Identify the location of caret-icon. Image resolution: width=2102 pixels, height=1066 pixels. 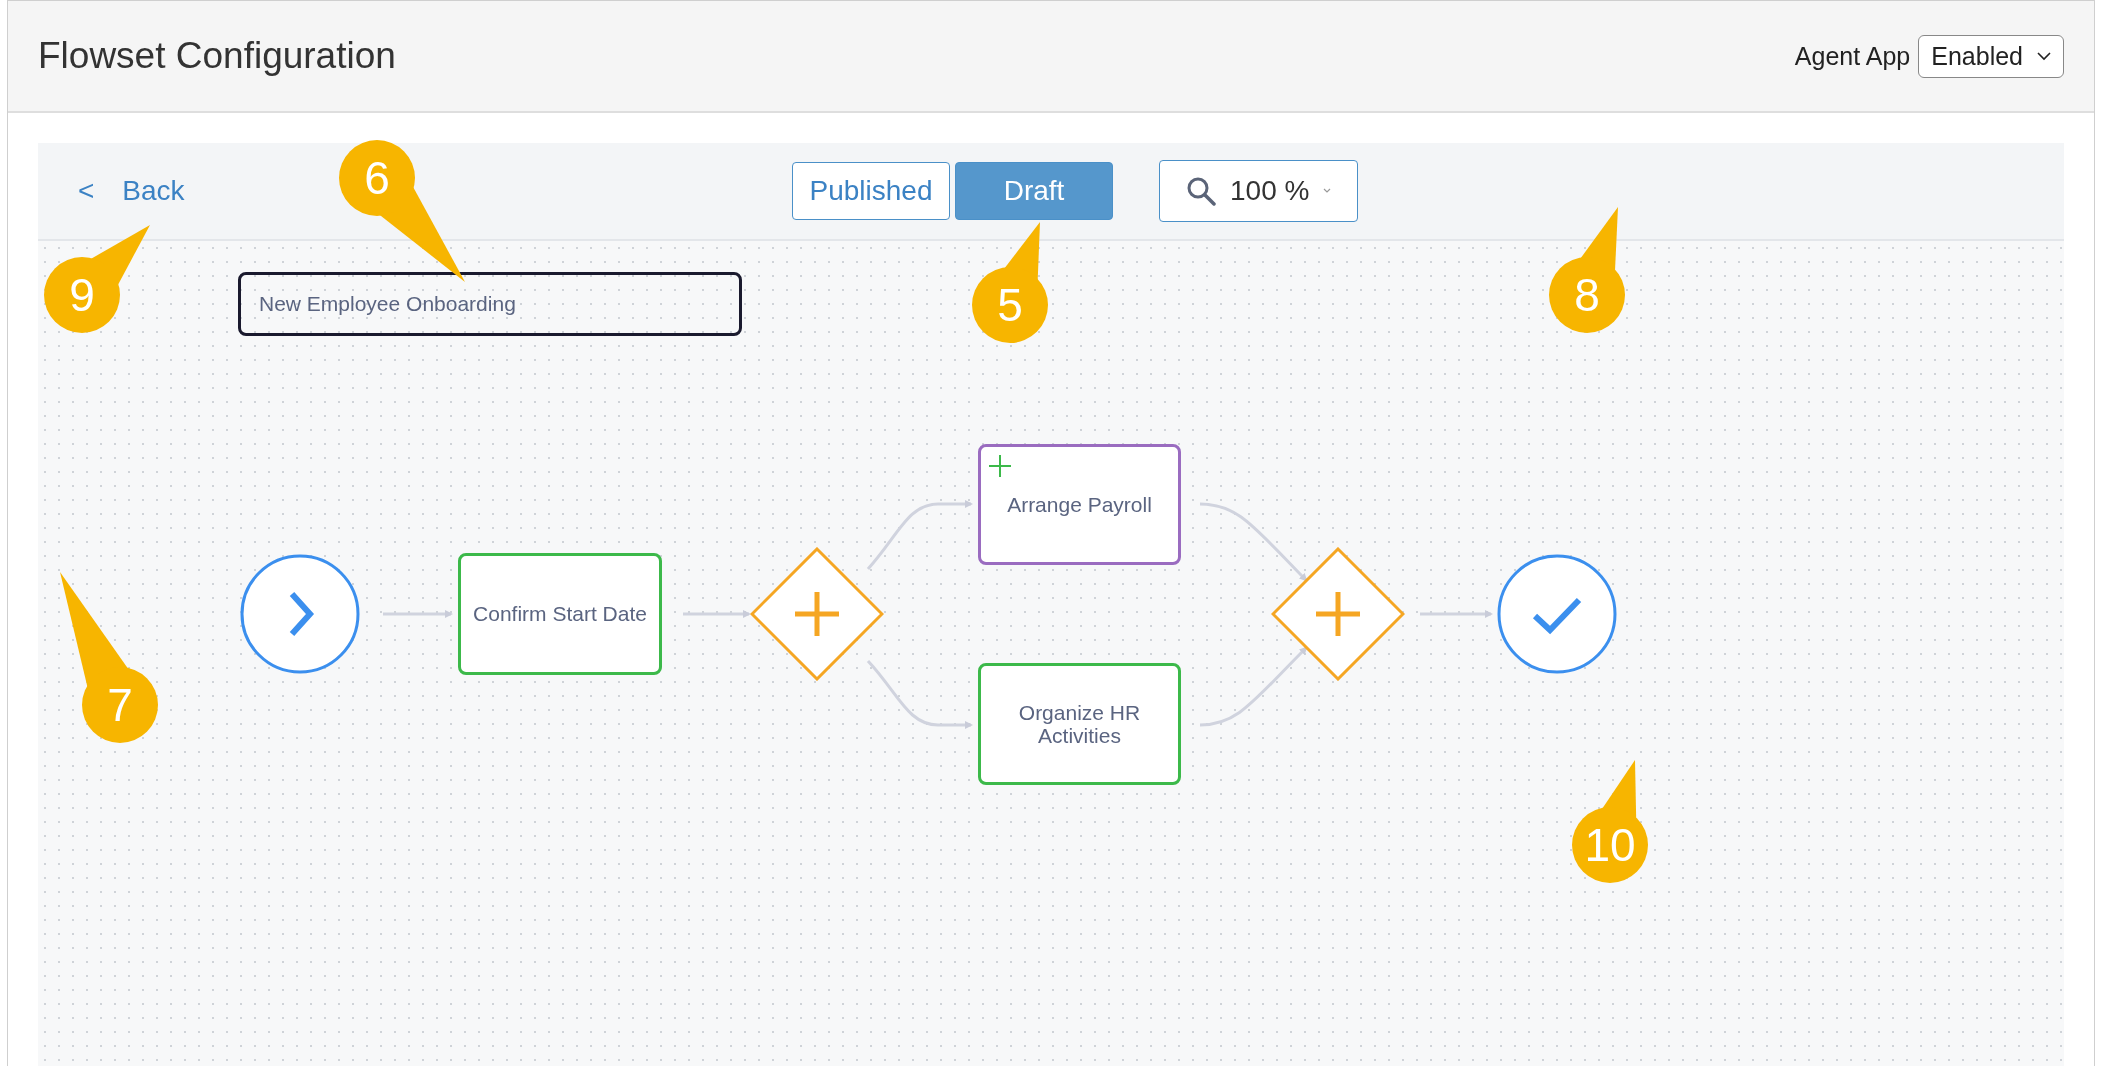
(1327, 191).